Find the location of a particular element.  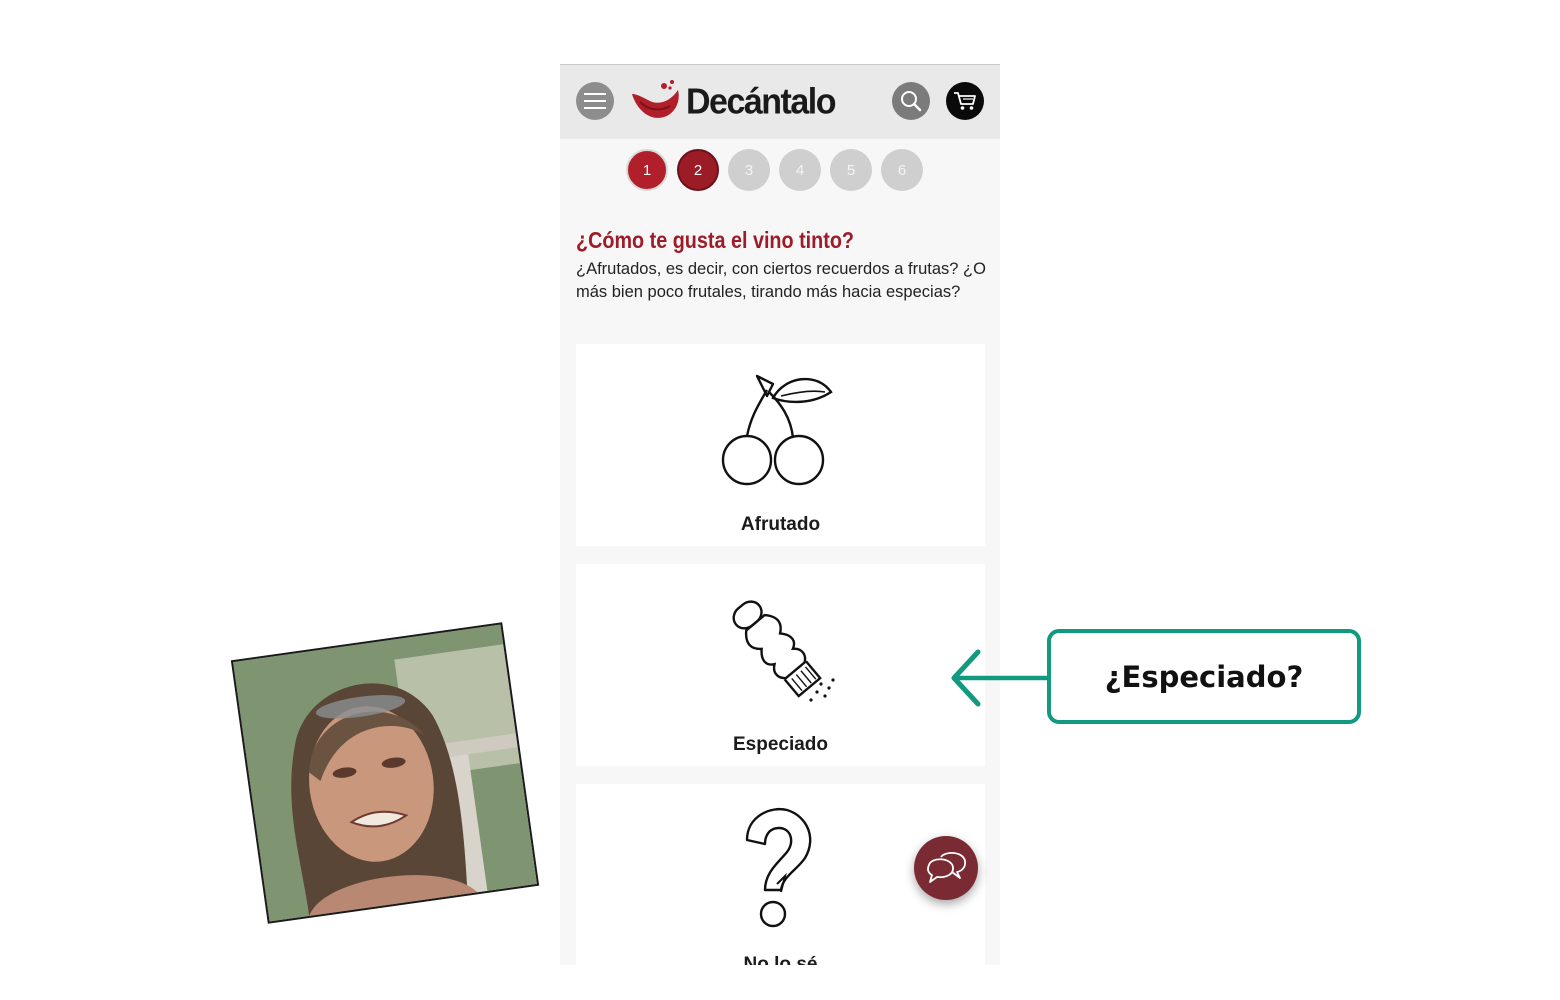

option-label-afrutado: Afrutado is located at coordinates (780, 524).